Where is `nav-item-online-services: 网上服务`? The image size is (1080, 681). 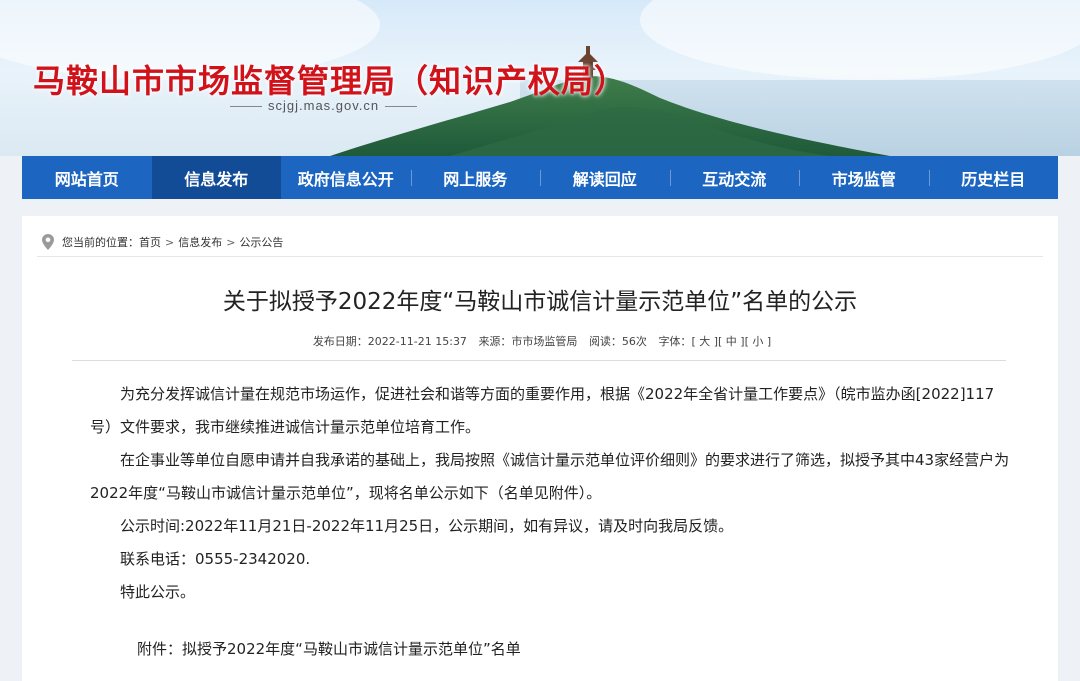
nav-item-online-services: 网上服务 is located at coordinates (475, 177).